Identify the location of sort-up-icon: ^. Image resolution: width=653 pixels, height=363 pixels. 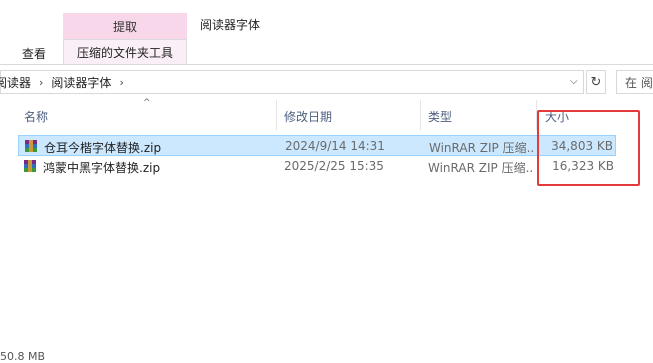
(147, 103).